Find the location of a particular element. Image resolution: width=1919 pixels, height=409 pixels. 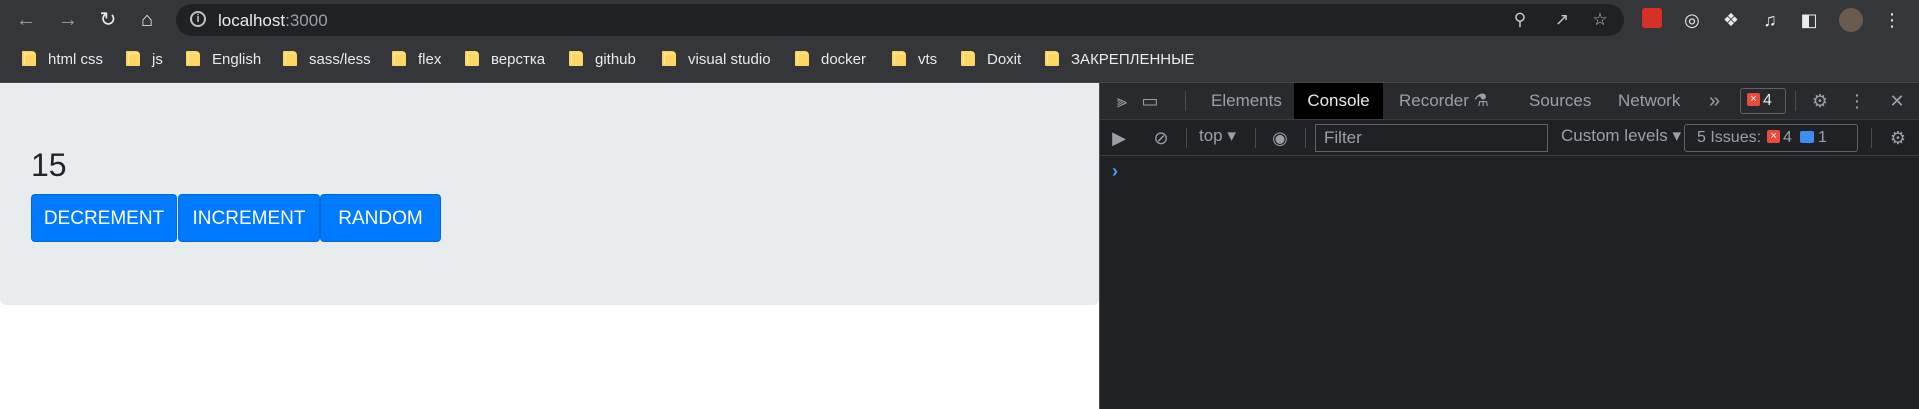

close-devtools-icon: ✕ is located at coordinates (1897, 101).